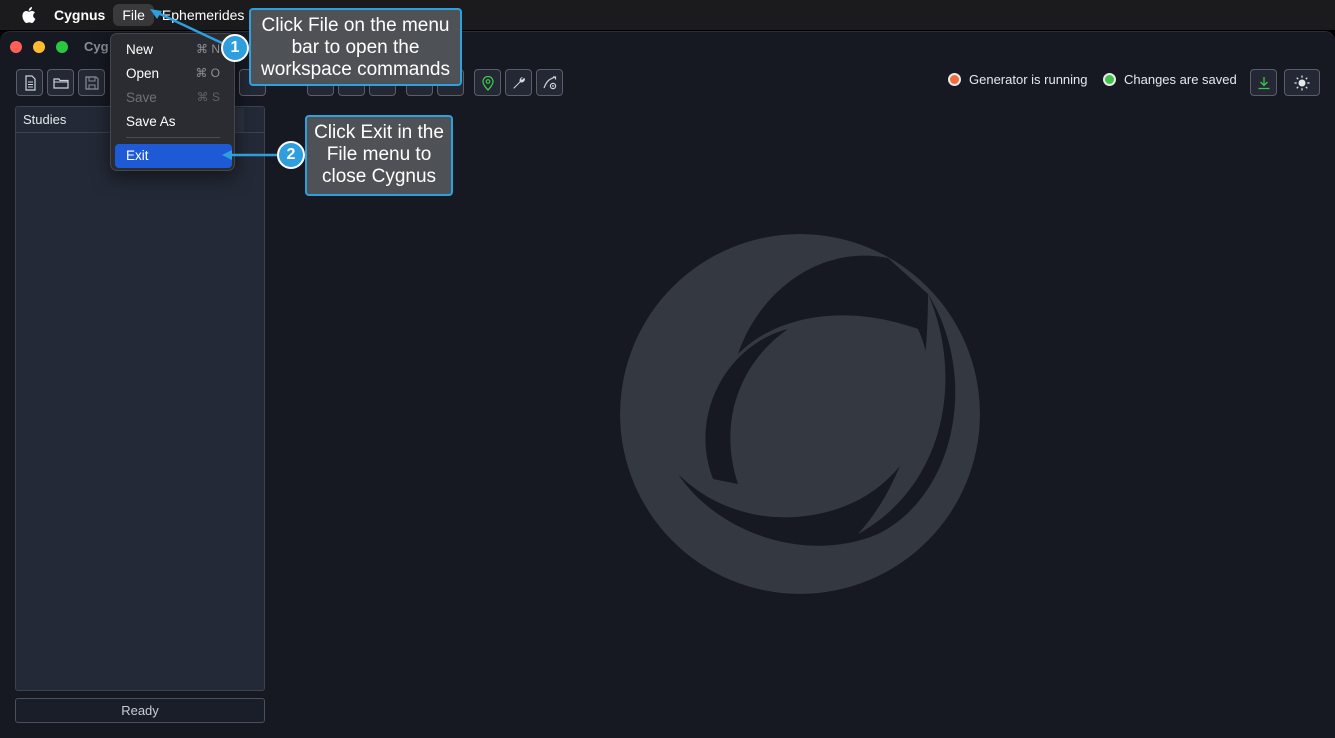 The width and height of the screenshot is (1335, 738). I want to click on save-icon, so click(91, 82).